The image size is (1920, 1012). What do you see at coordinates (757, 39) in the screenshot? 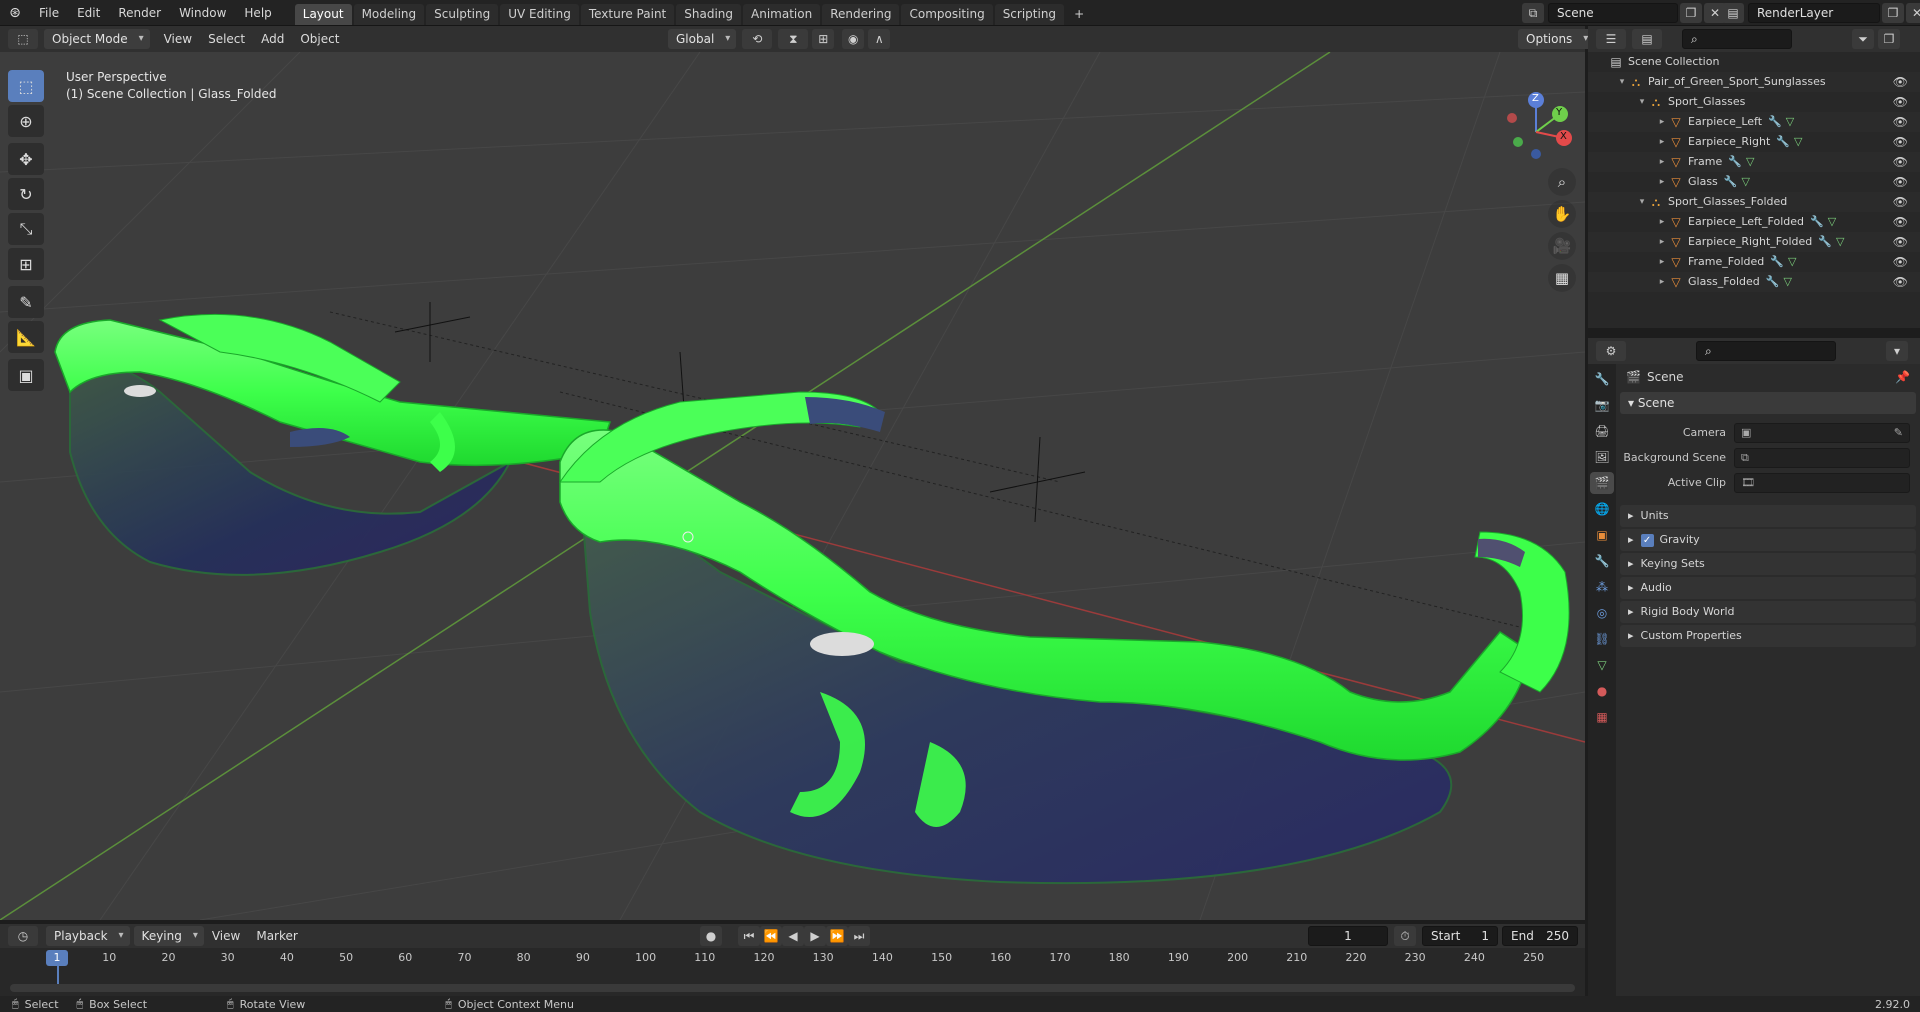
I see `pivot-icon: ⟲` at bounding box center [757, 39].